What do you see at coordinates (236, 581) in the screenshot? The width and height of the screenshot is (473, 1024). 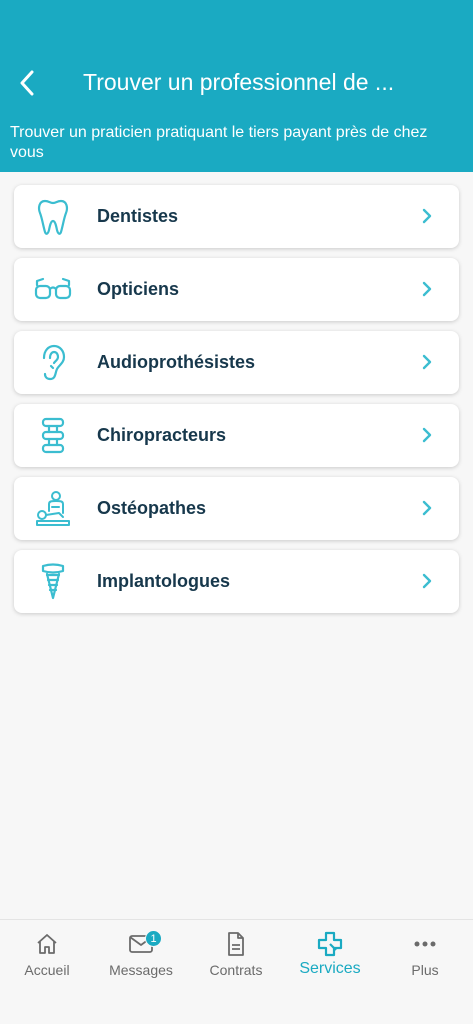 I see `list-item-implantologues: Implantologues` at bounding box center [236, 581].